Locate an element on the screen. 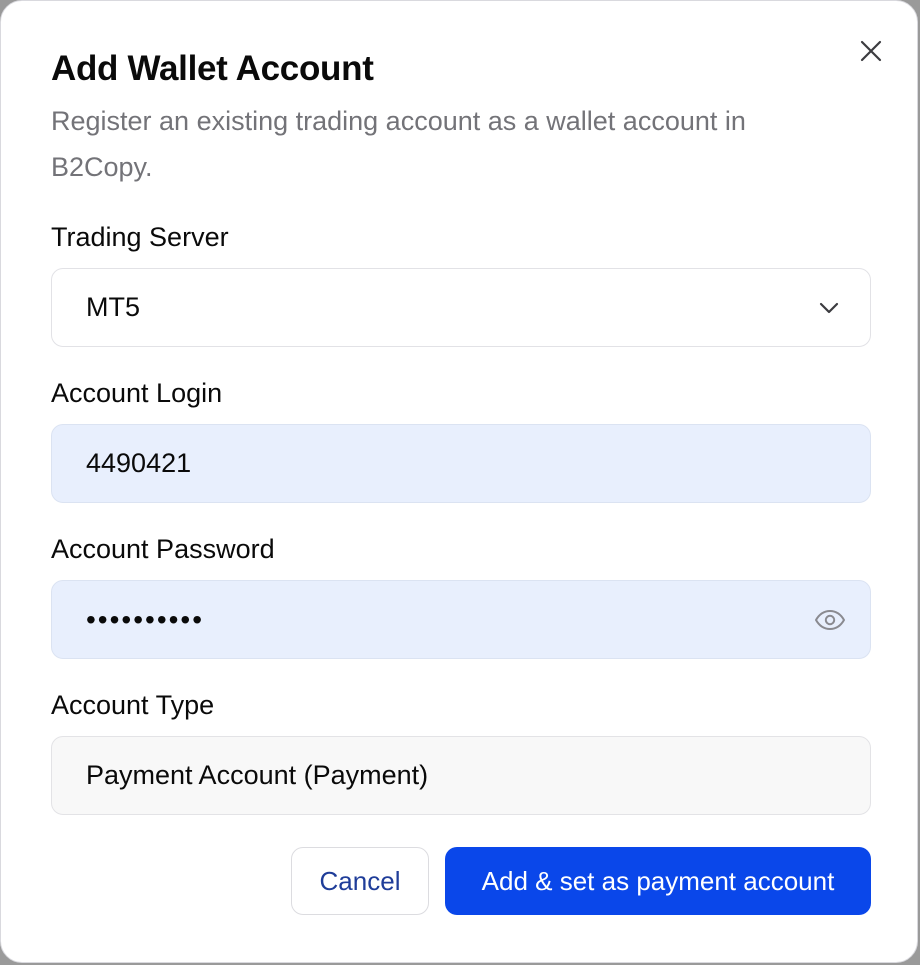 This screenshot has width=920, height=965. account-login-value: 4490421 is located at coordinates (139, 463).